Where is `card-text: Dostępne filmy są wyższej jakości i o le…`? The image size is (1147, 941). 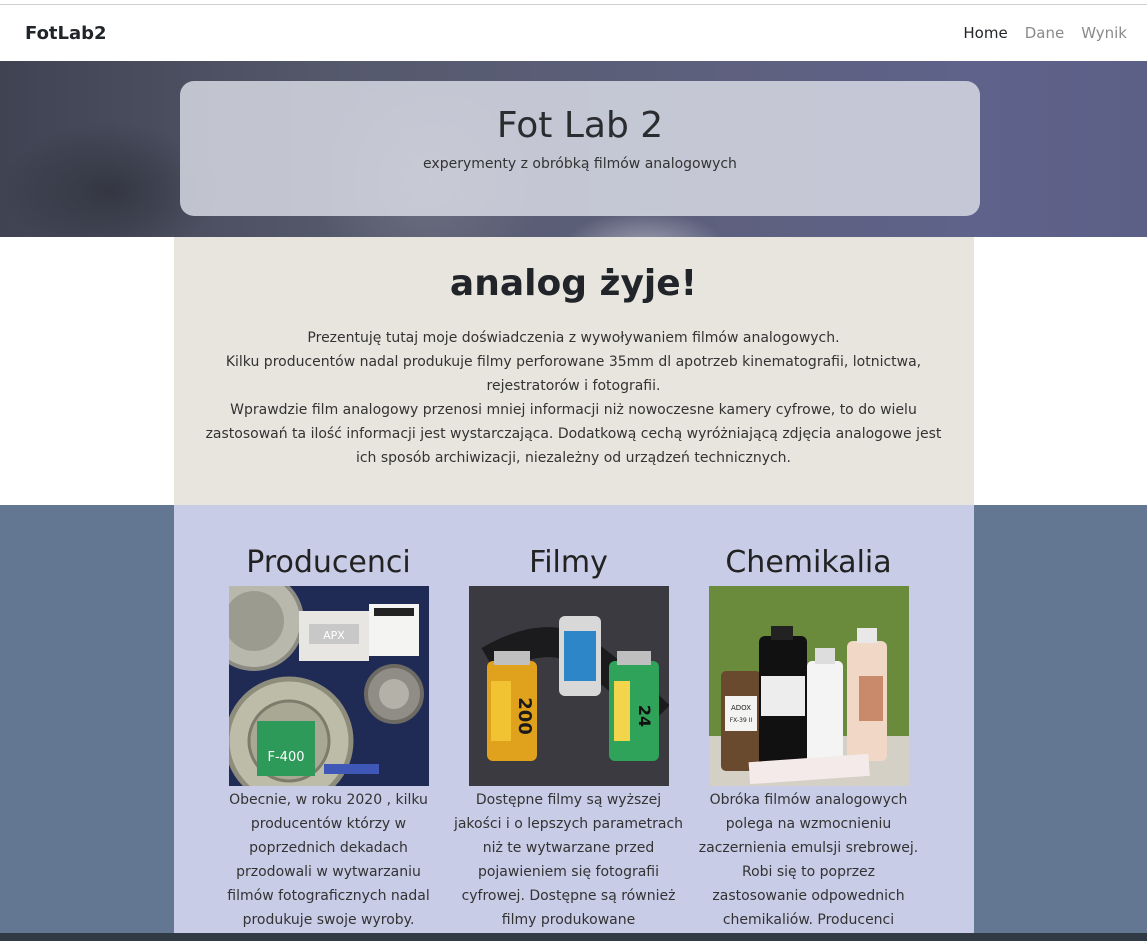 card-text: Dostępne filmy są wyższej jakości i o le… is located at coordinates (568, 860).